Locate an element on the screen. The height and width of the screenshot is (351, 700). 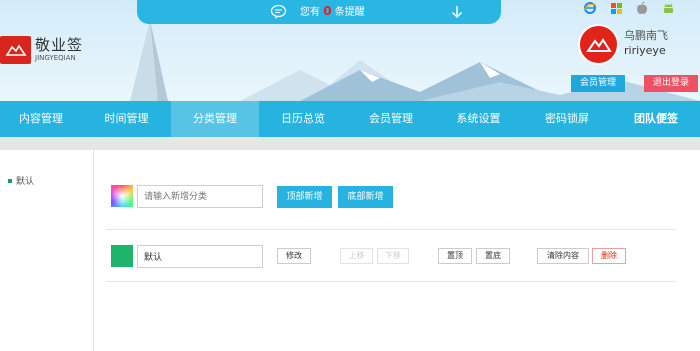
reminder-prefix: 您有 is located at coordinates (310, 12).